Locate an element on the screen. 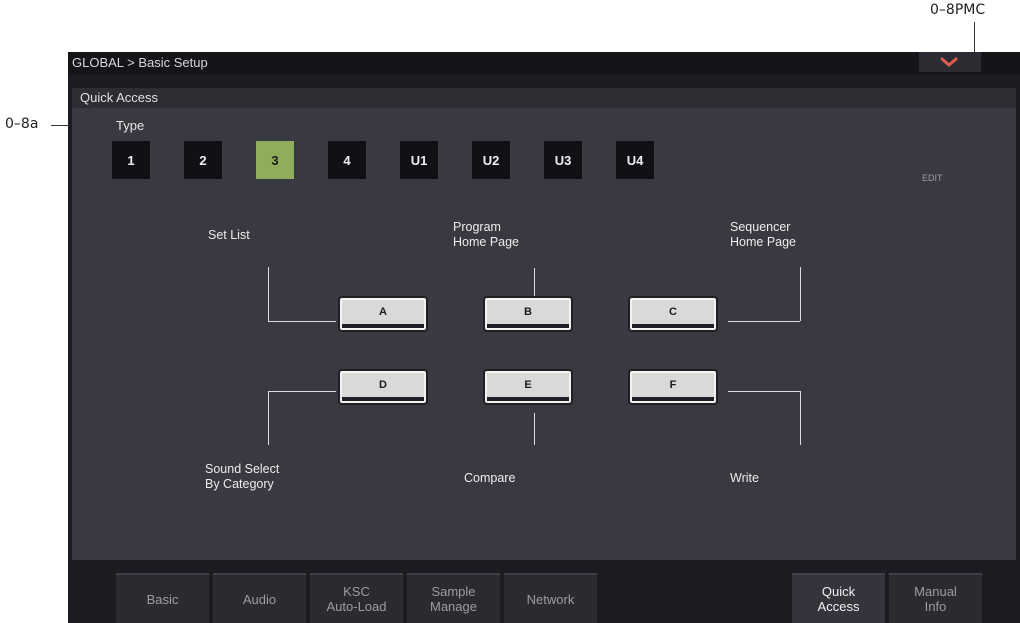 Image resolution: width=1020 pixels, height=623 pixels. function-label-f-line1: Write is located at coordinates (744, 478).